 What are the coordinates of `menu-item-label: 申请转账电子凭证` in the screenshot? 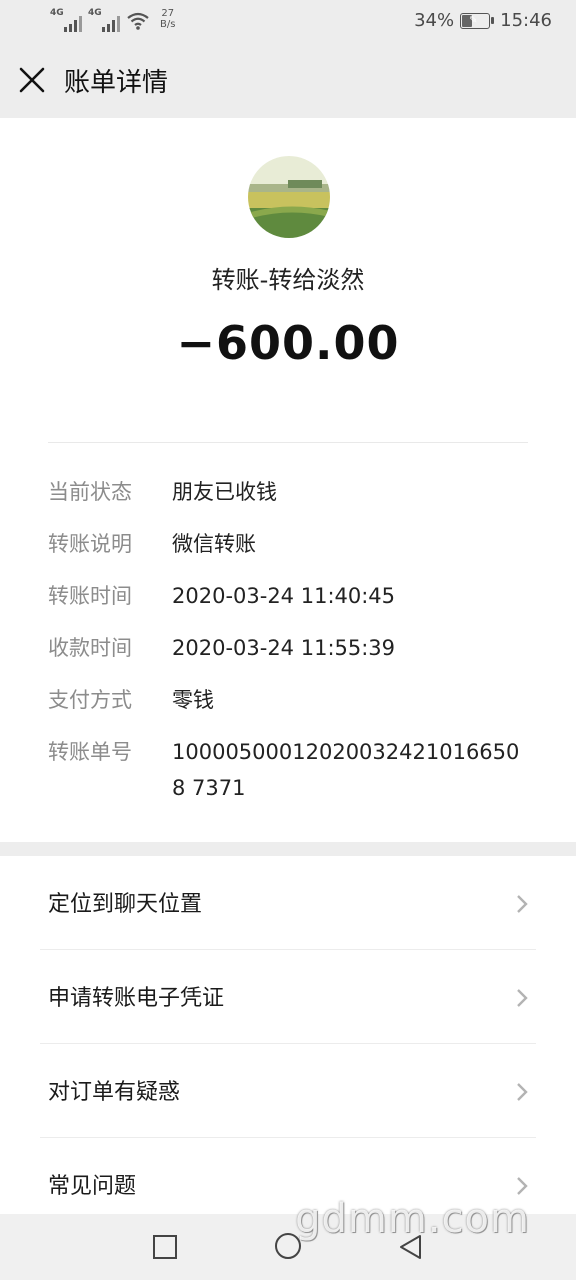 It's located at (136, 998).